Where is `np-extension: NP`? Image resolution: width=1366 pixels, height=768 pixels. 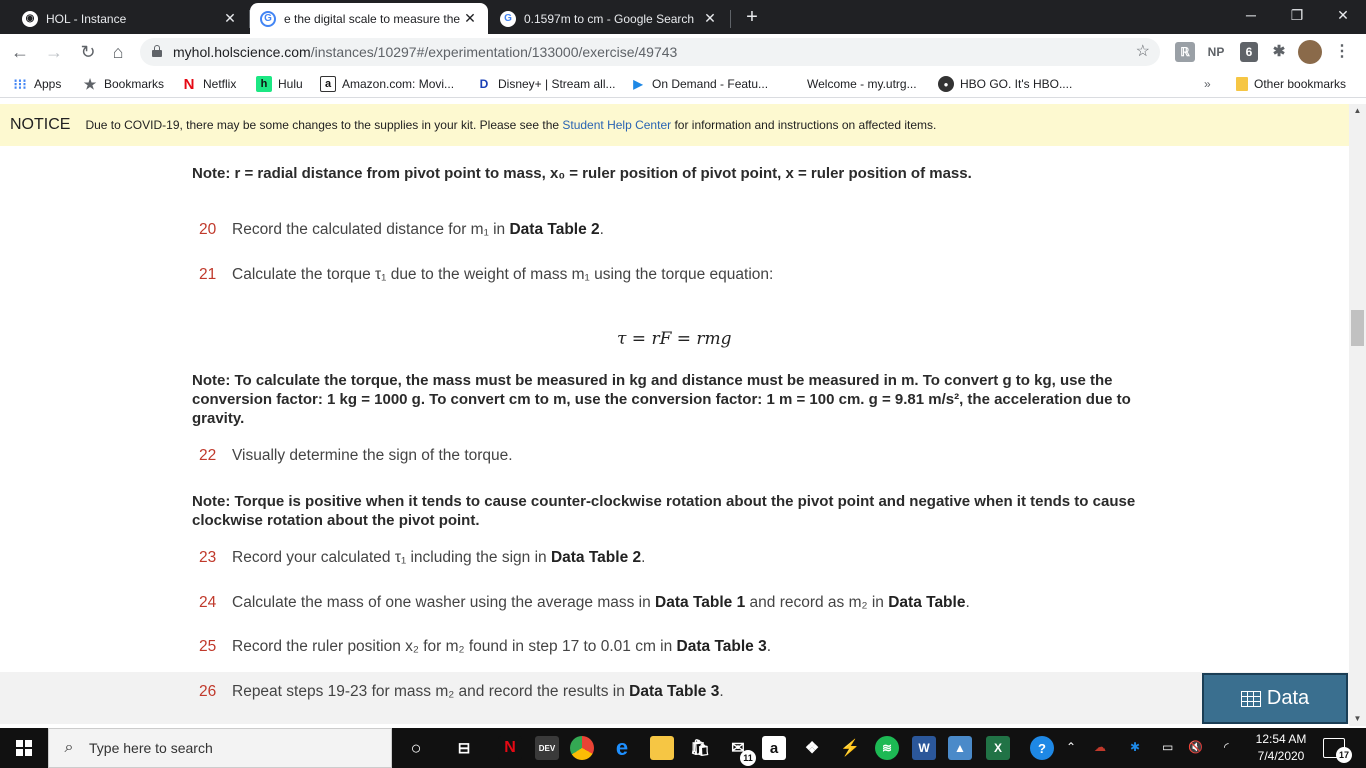 np-extension: NP is located at coordinates (1216, 52).